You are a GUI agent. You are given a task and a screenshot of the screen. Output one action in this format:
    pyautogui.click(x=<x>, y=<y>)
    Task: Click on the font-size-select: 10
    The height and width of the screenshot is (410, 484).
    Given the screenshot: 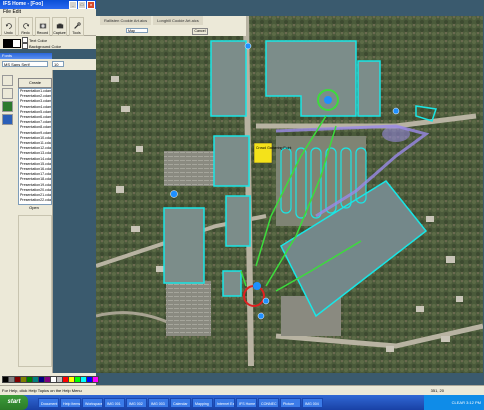 What is the action you would take?
    pyautogui.click(x=58, y=64)
    